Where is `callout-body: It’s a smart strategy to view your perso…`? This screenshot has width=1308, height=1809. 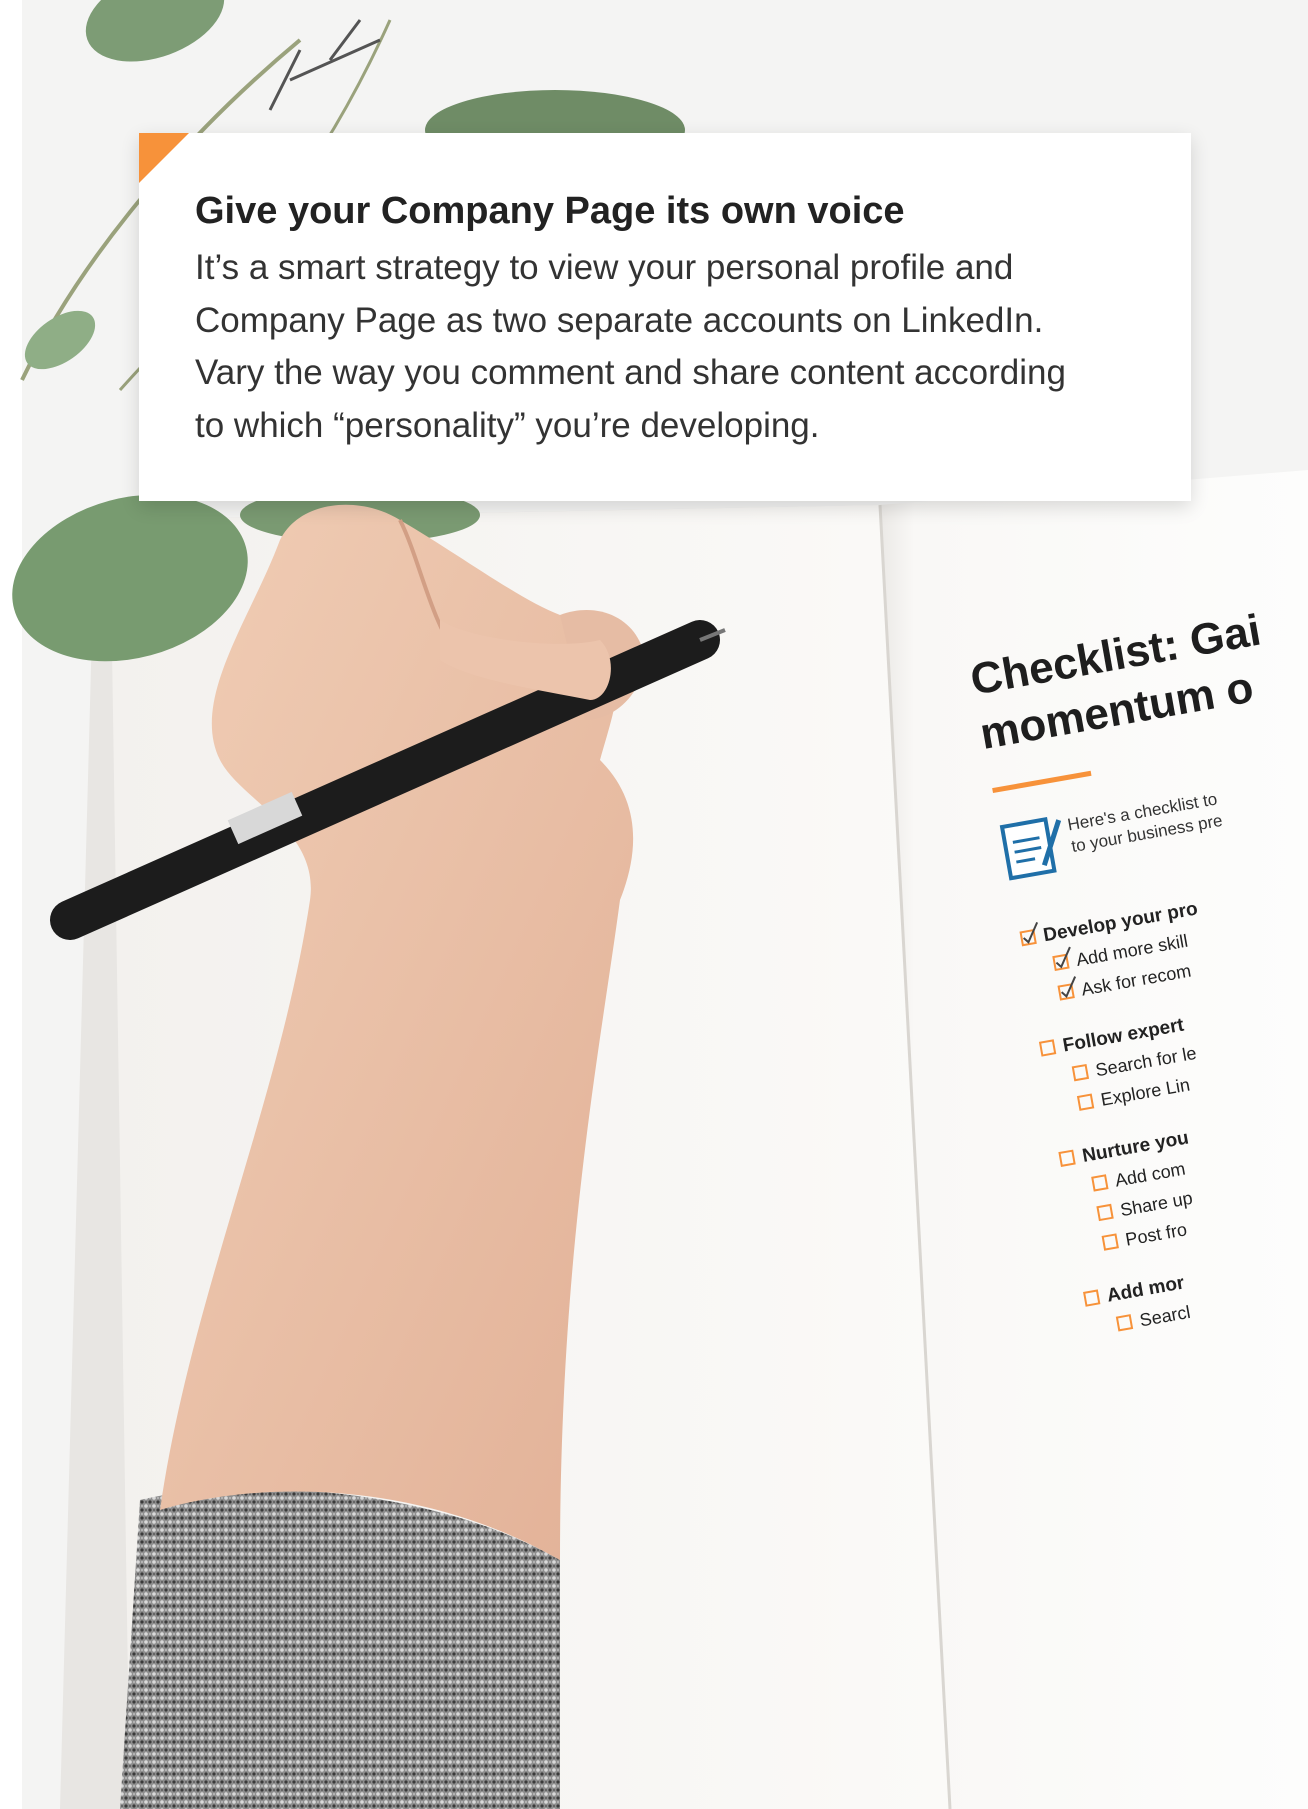
callout-body: It’s a smart strategy to view your perso… is located at coordinates (665, 347).